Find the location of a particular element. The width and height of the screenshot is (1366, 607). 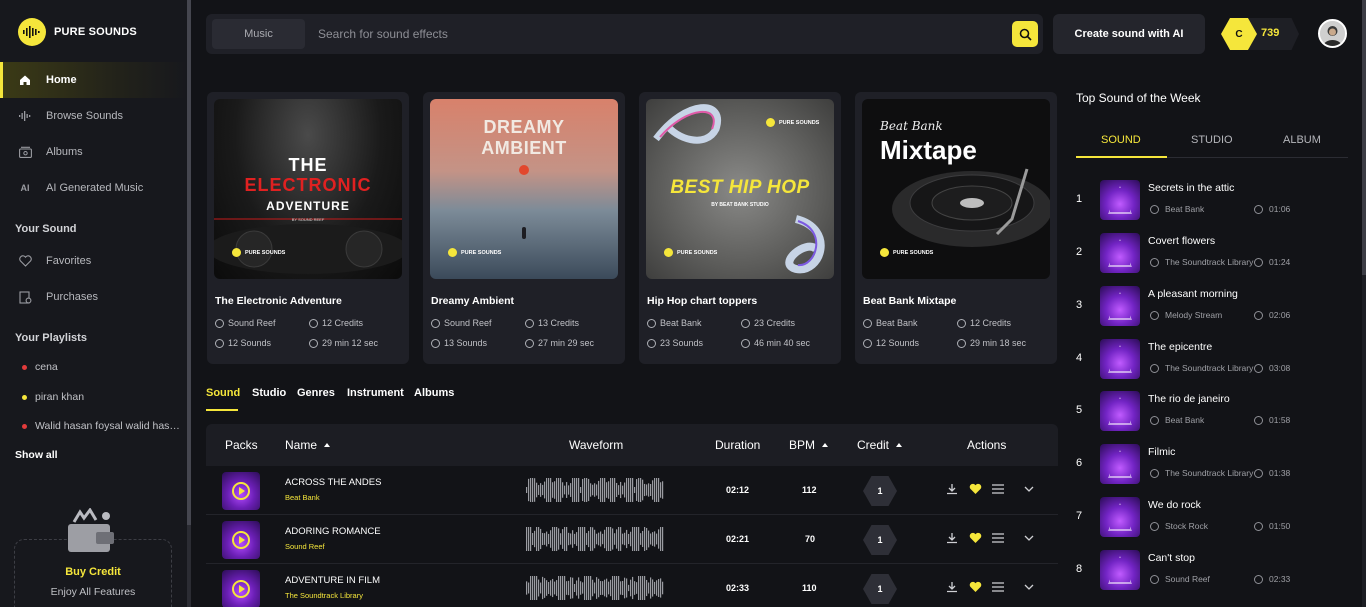

top-sound-item: 5 The rio de janeiro Beat Bank 01:58 is located at coordinates (1212, 417).